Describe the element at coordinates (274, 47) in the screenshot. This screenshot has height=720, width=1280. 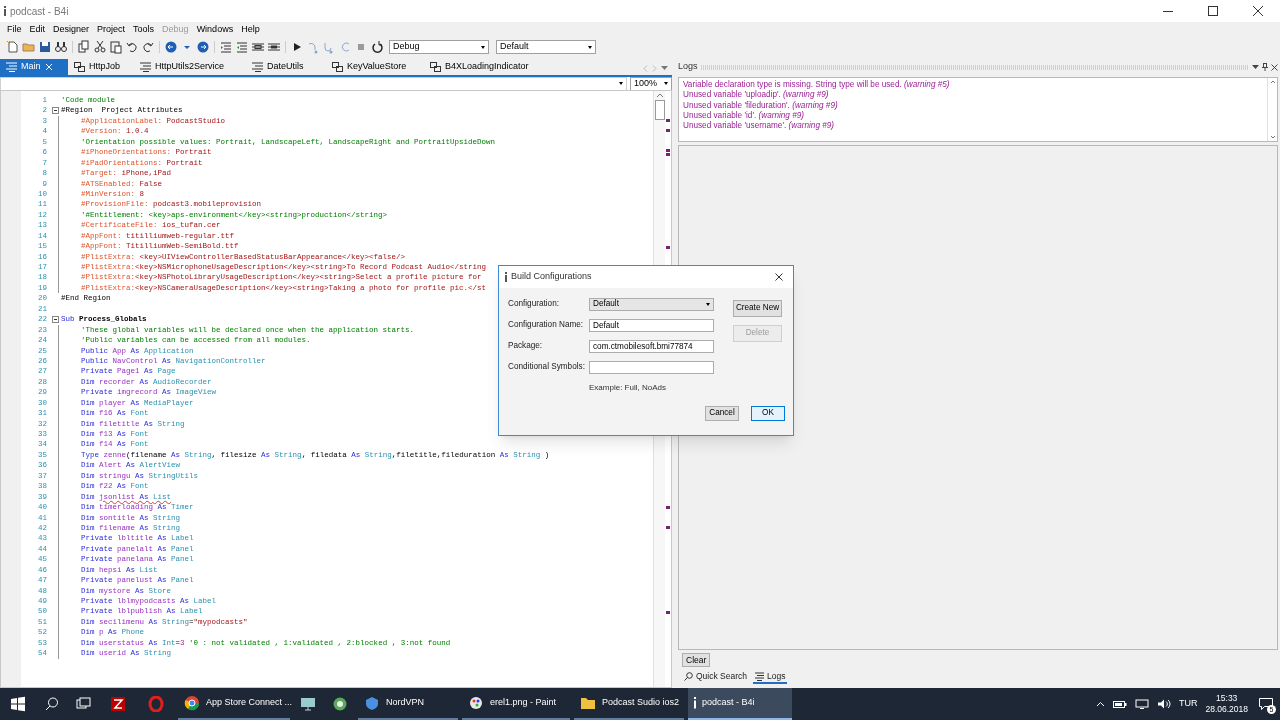
I see `uncomment-icon` at that location.